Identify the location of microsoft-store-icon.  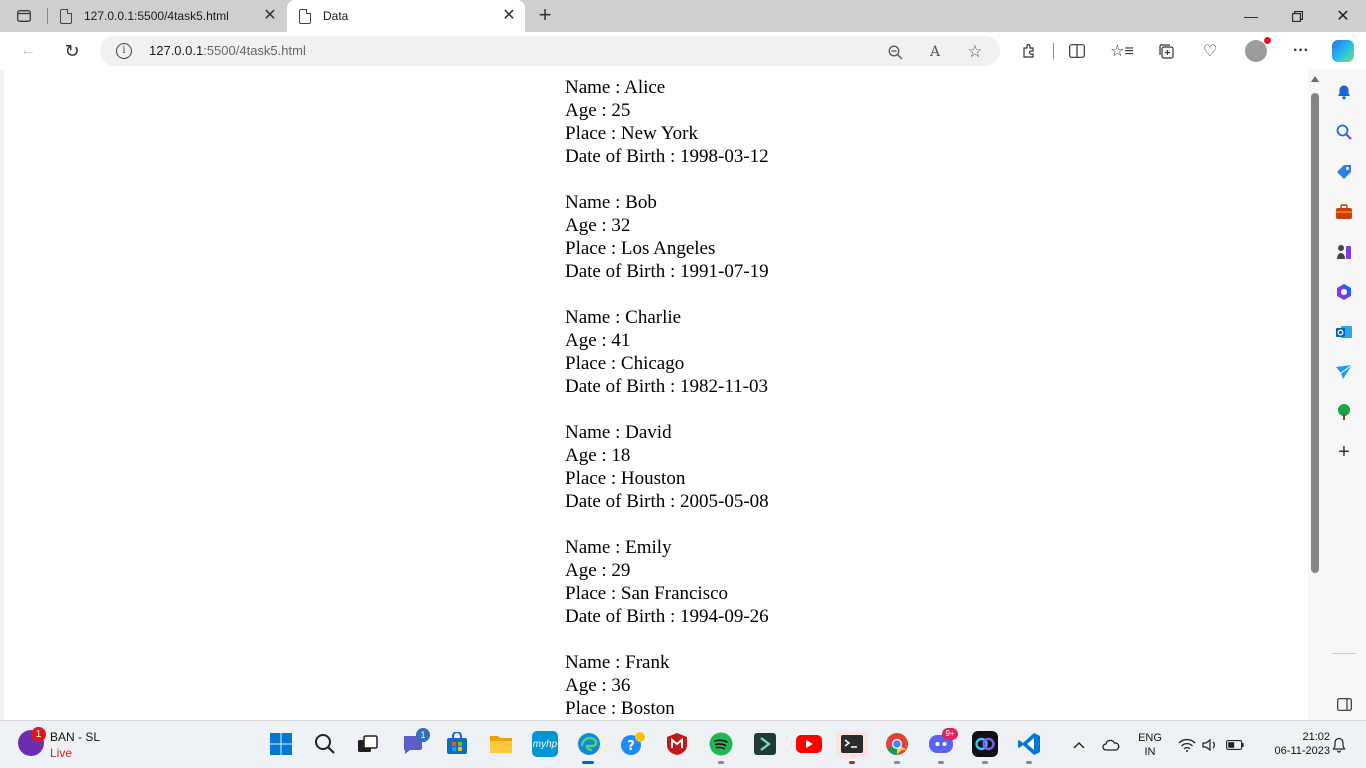
(457, 744).